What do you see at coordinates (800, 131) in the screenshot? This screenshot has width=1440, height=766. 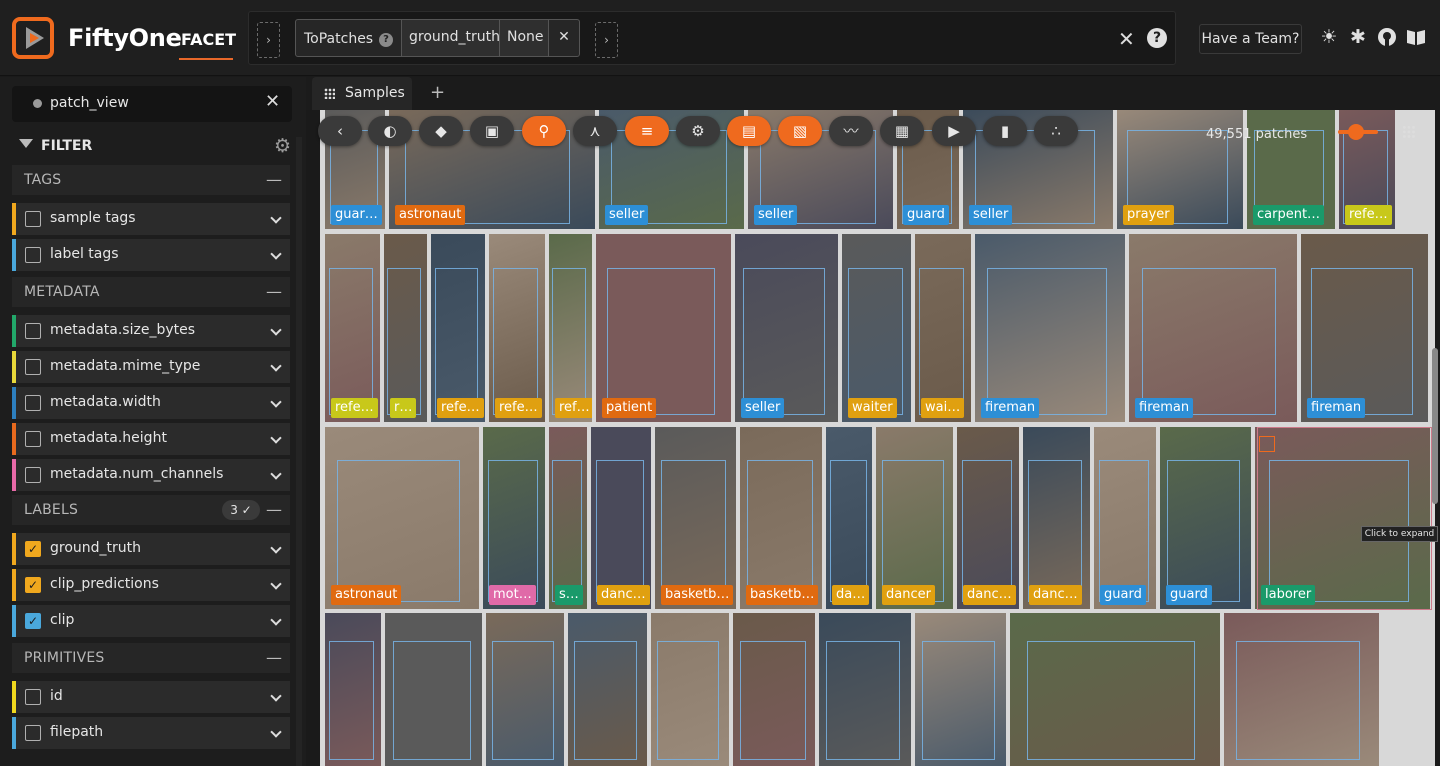 I see `inspect-icon: ▧` at bounding box center [800, 131].